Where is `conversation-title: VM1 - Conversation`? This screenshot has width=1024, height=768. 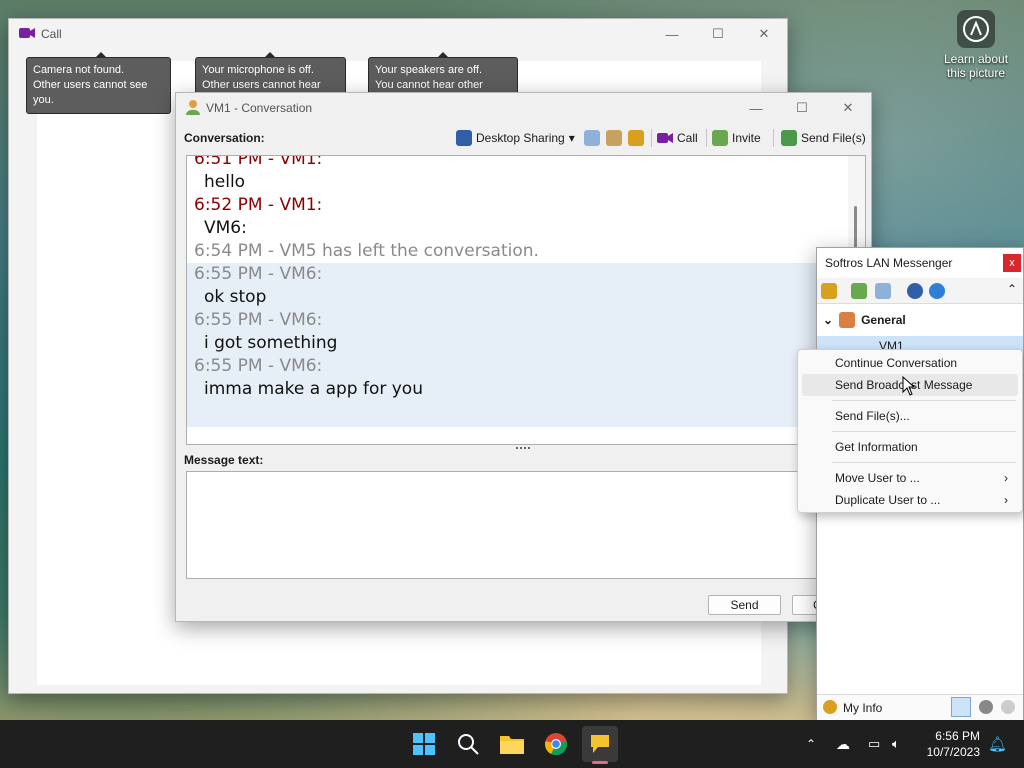
conversation-title: VM1 - Conversation is located at coordinates (259, 108).